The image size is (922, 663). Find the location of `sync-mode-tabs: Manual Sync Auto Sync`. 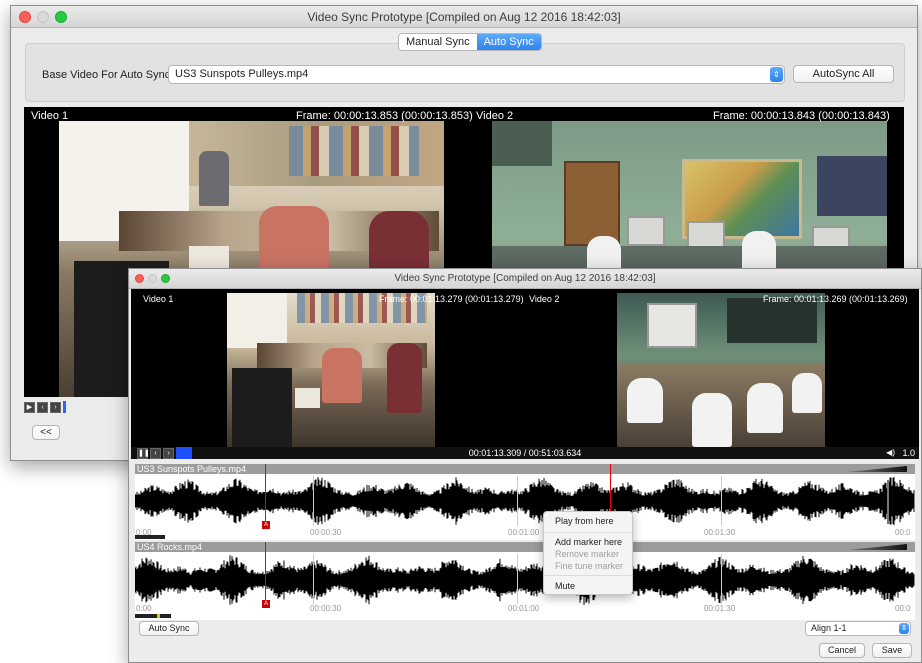

sync-mode-tabs: Manual Sync Auto Sync is located at coordinates (470, 42).